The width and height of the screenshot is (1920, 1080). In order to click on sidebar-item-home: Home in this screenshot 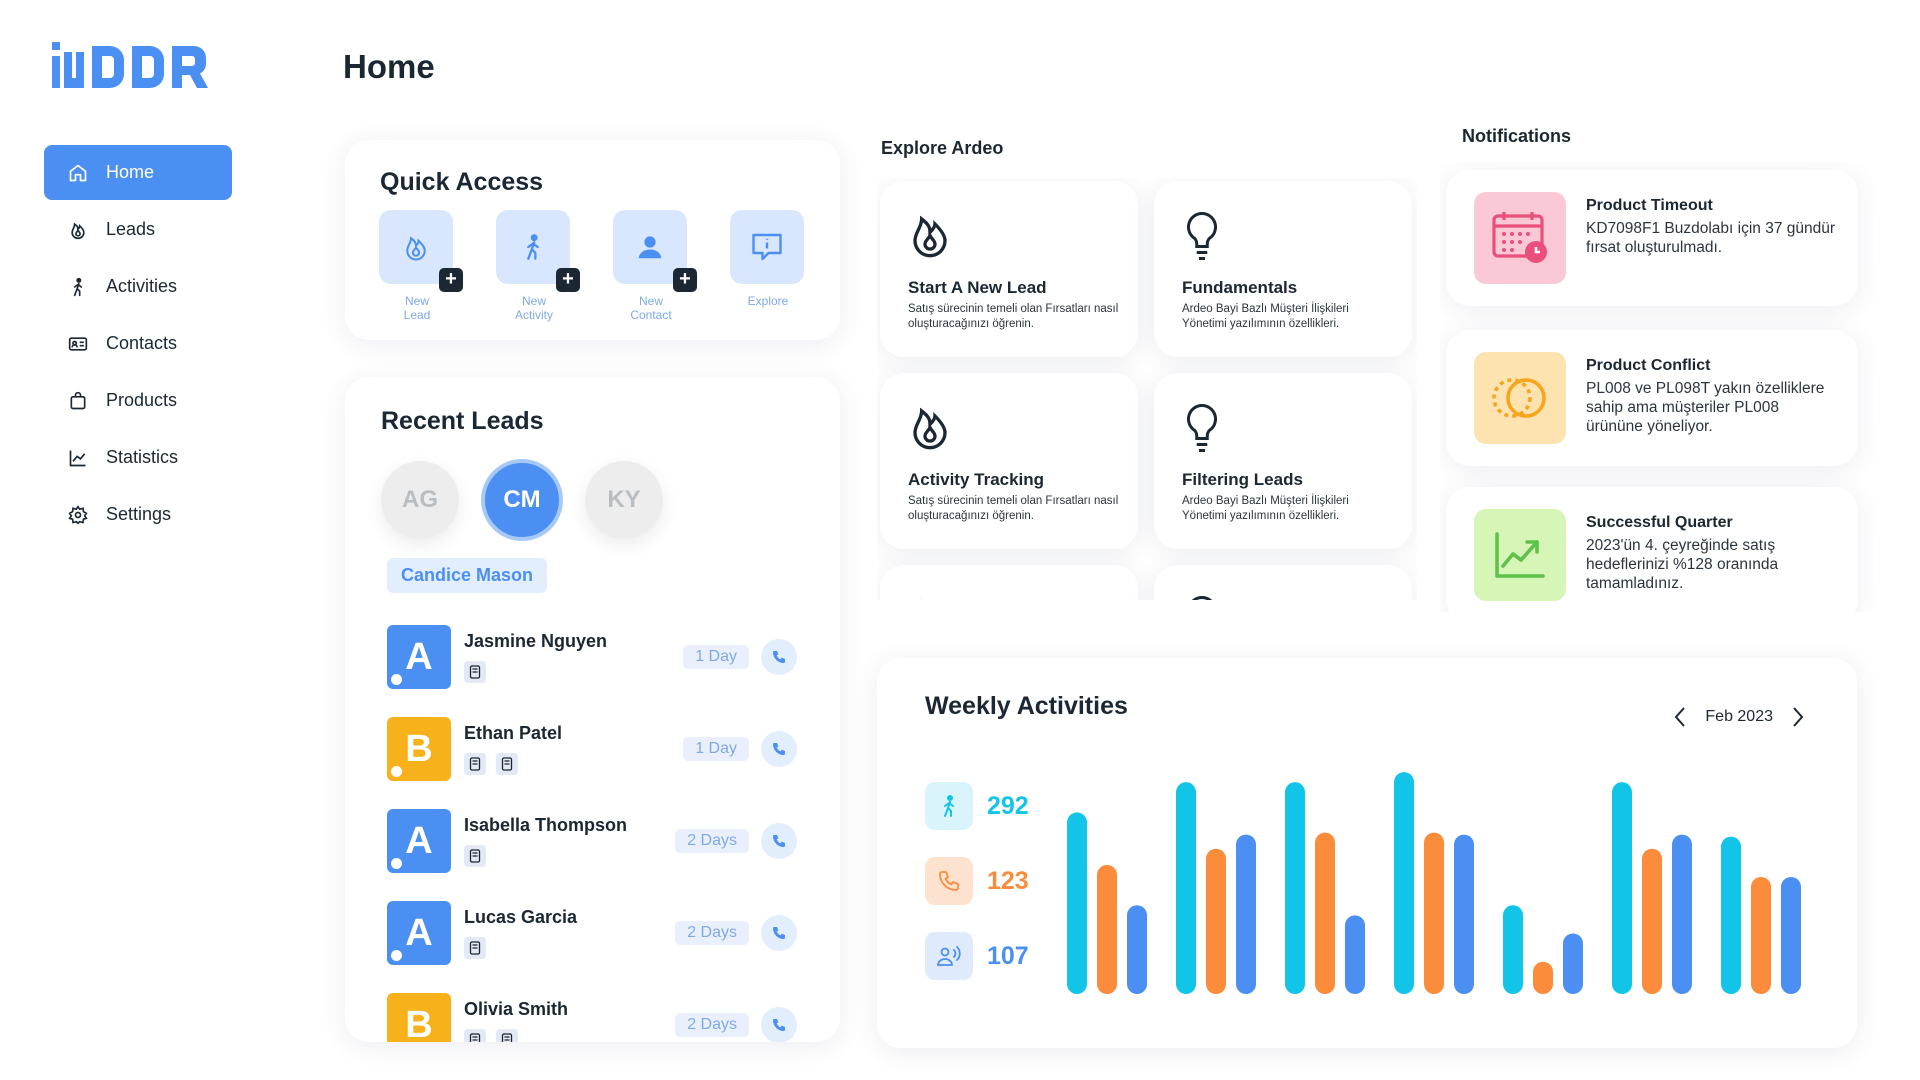, I will do `click(138, 172)`.